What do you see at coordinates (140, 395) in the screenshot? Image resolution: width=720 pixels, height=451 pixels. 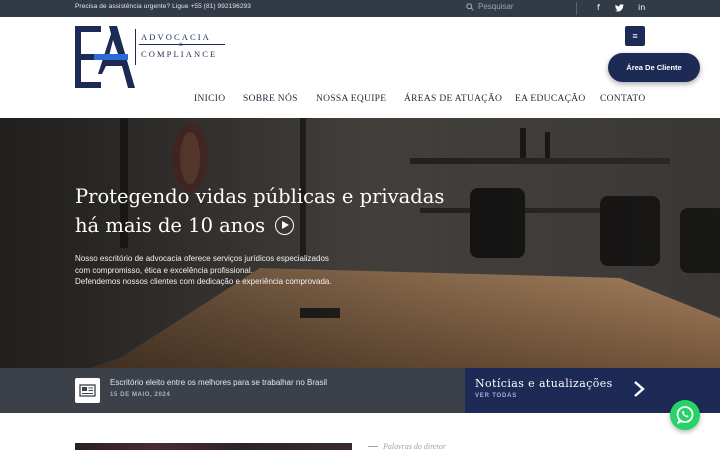 I see `news-date: 15 DE MAIO, 2024` at bounding box center [140, 395].